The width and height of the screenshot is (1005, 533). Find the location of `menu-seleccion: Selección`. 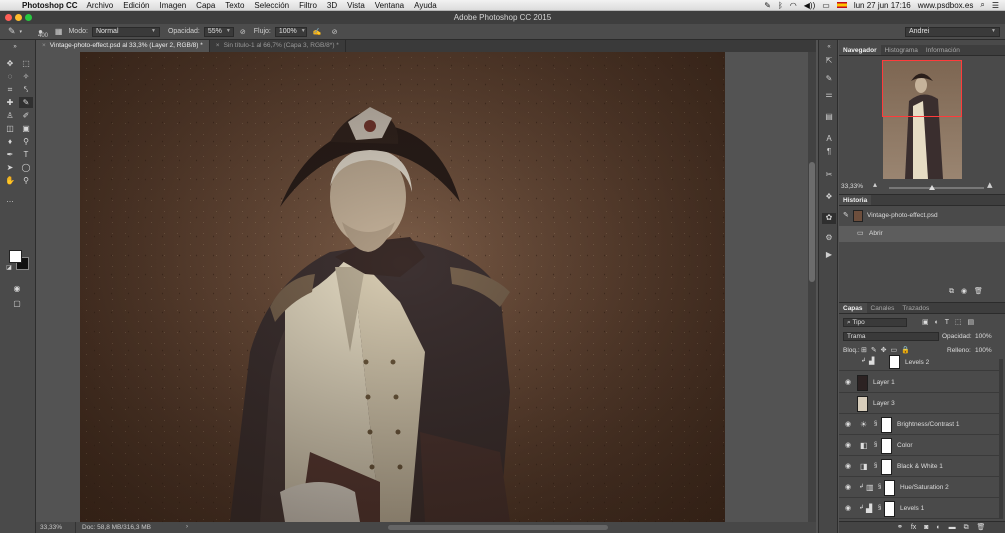

menu-seleccion: Selección is located at coordinates (271, 5).